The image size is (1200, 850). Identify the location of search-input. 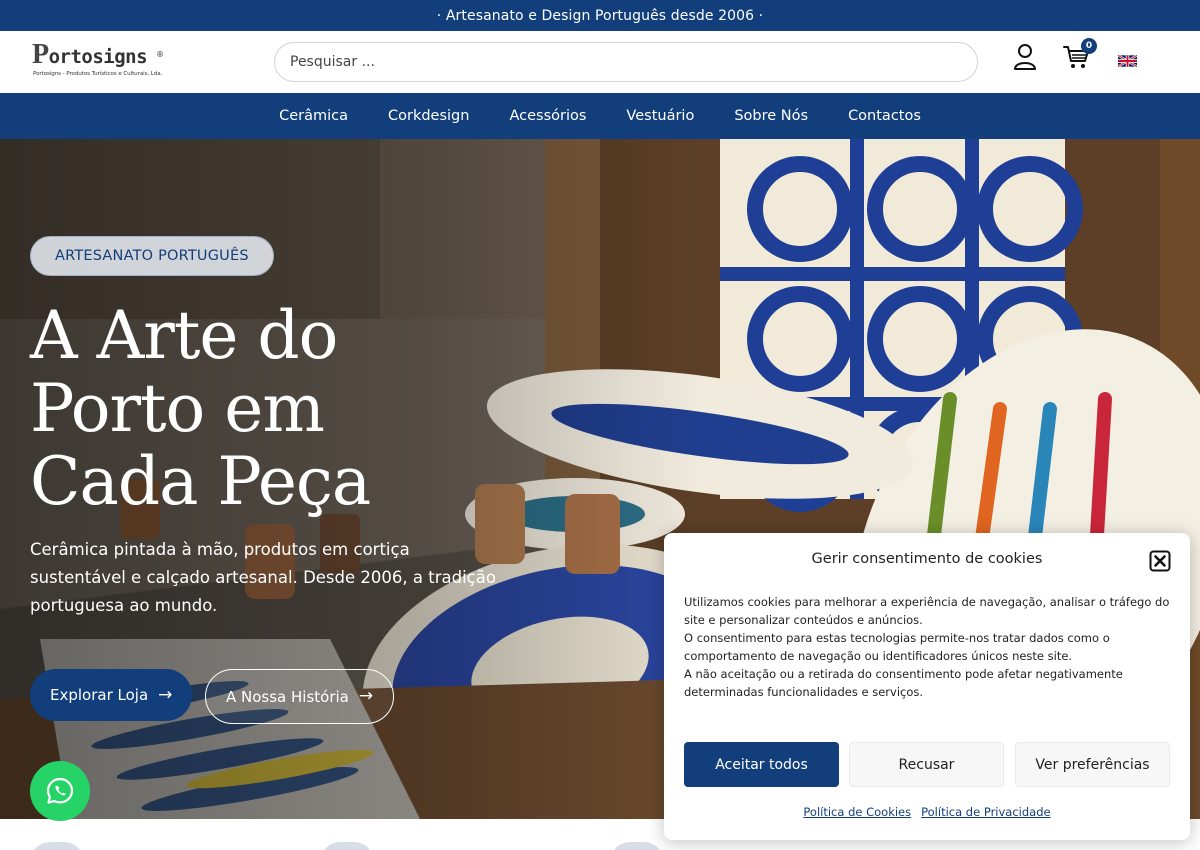
(626, 62).